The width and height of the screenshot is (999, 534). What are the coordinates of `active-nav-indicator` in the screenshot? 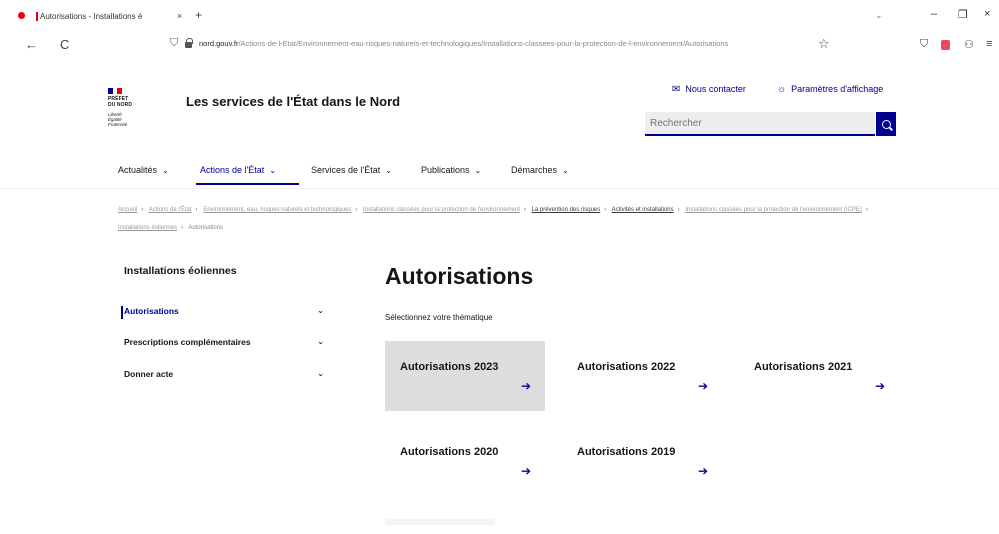 It's located at (247, 184).